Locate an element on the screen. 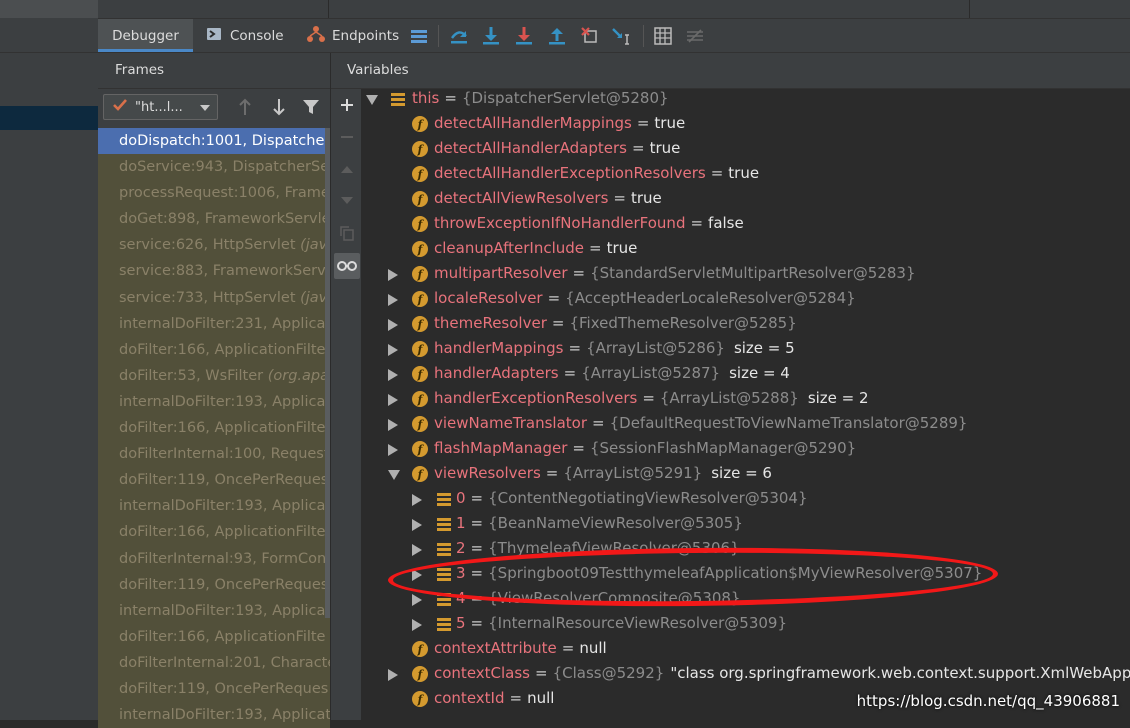 This screenshot has height=728, width=1130. variable-row: f cleanupAfterInclude = true is located at coordinates (746, 249).